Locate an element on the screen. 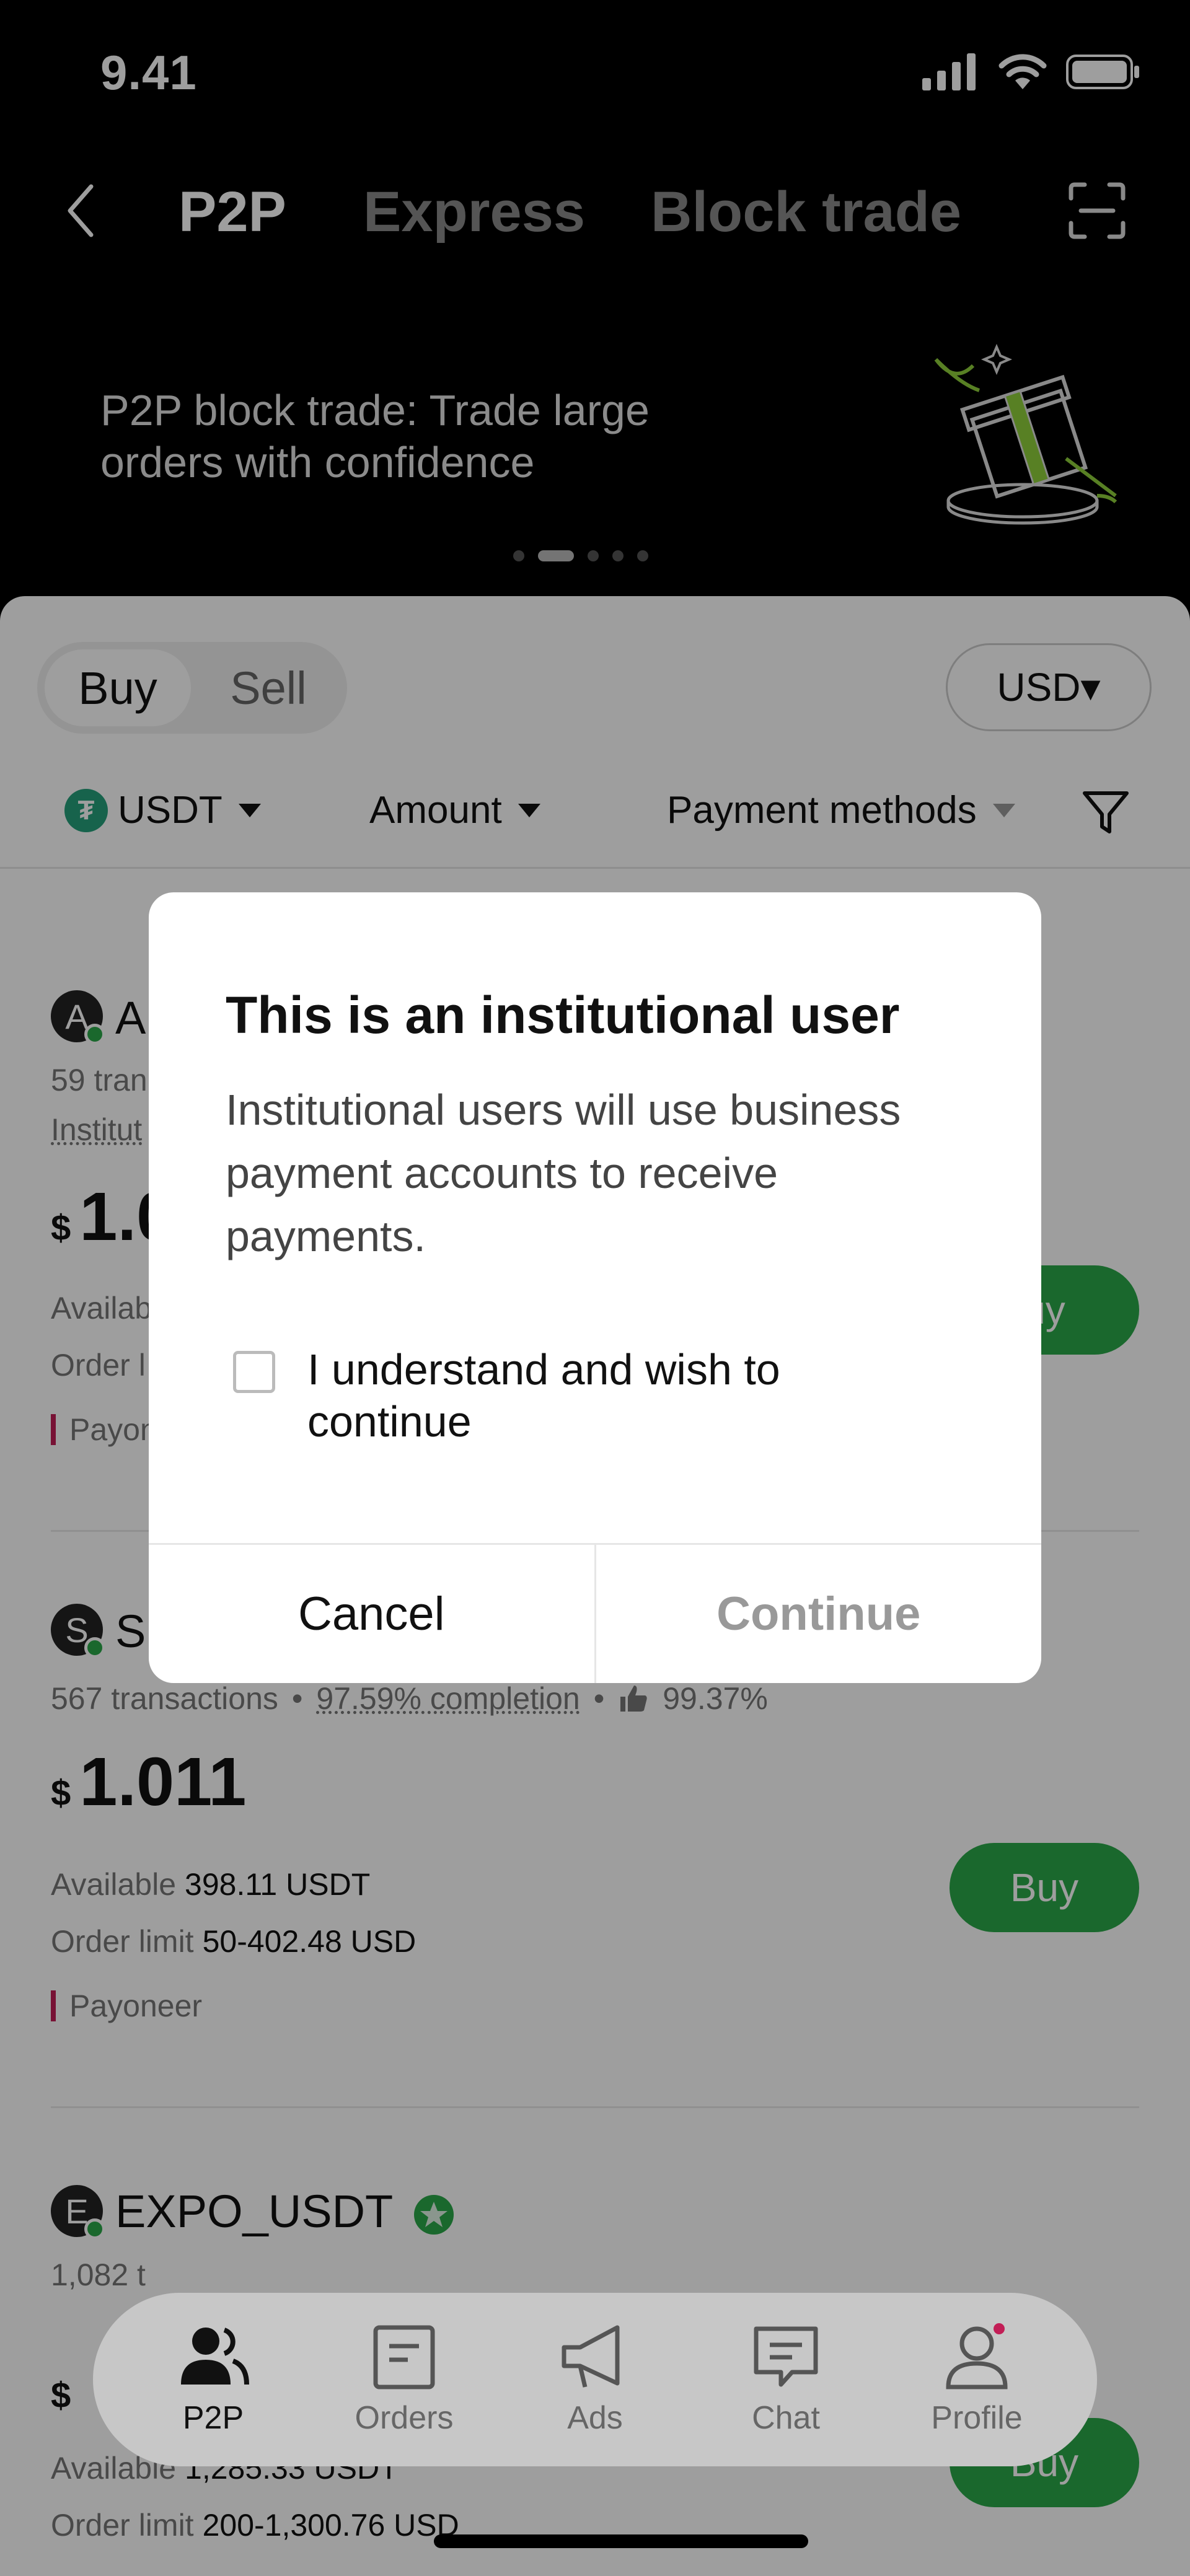  tab-profile: Profile is located at coordinates (976, 2380).